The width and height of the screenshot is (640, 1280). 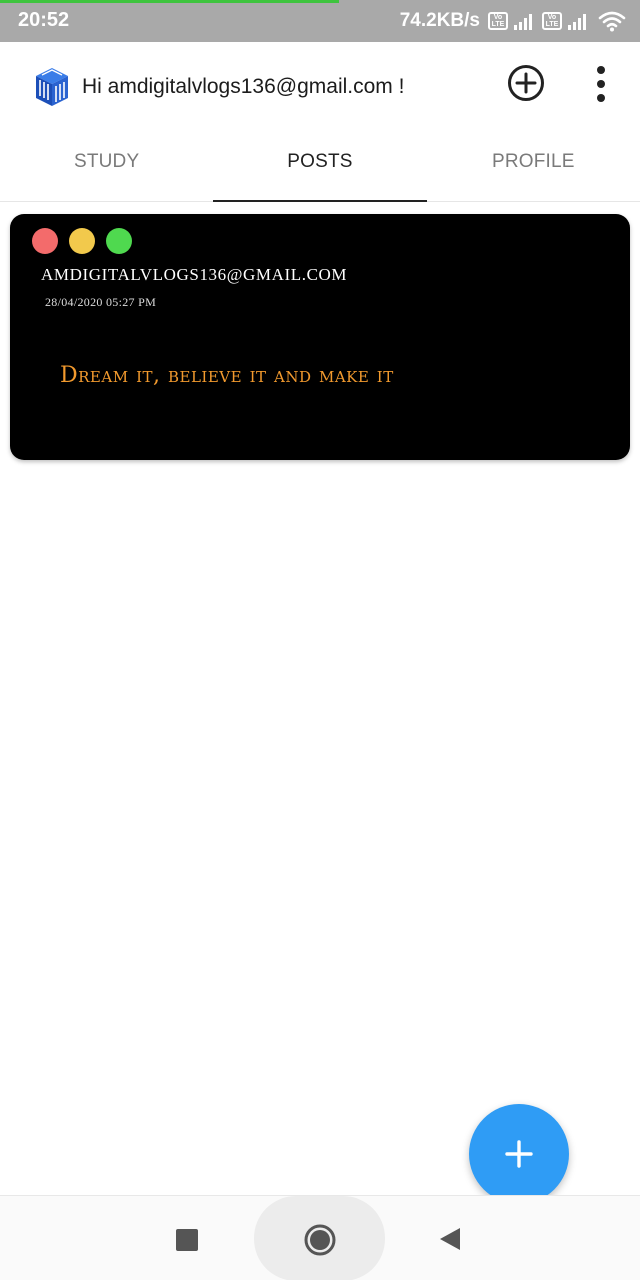 I want to click on yellow-dot-icon, so click(x=82, y=241).